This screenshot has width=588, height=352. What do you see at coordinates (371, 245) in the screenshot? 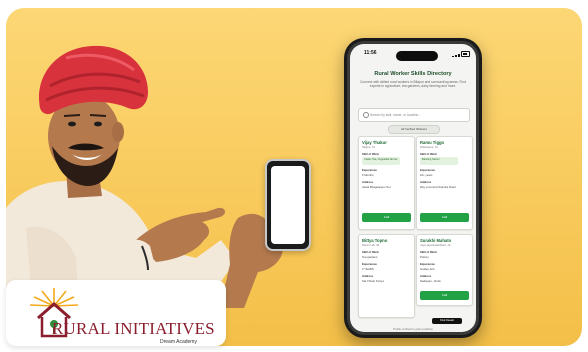
I see `worker-meta: Ranvir Lidi, 18` at bounding box center [371, 245].